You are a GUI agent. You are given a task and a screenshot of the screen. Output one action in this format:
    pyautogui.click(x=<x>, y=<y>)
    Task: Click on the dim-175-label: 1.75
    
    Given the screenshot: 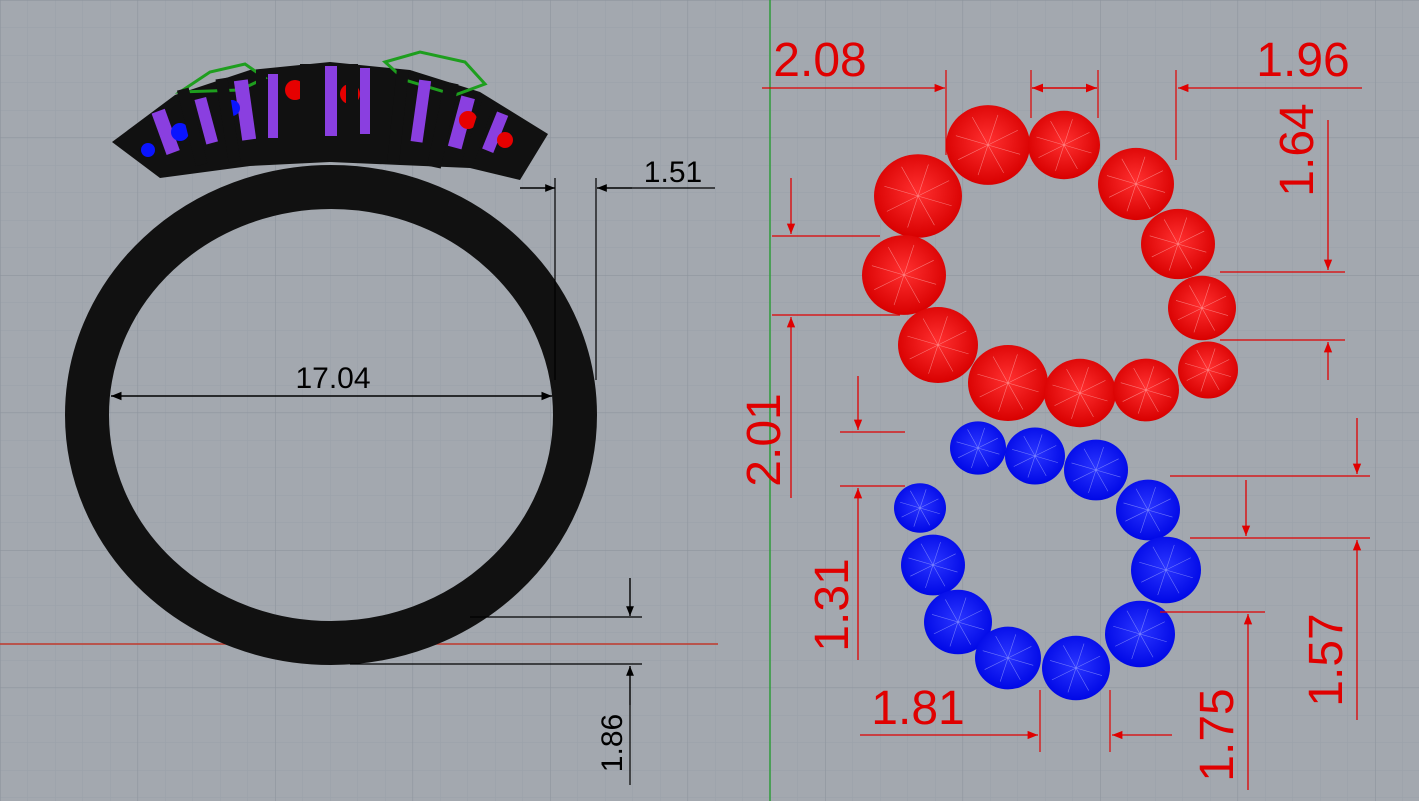 What is the action you would take?
    pyautogui.click(x=1217, y=734)
    